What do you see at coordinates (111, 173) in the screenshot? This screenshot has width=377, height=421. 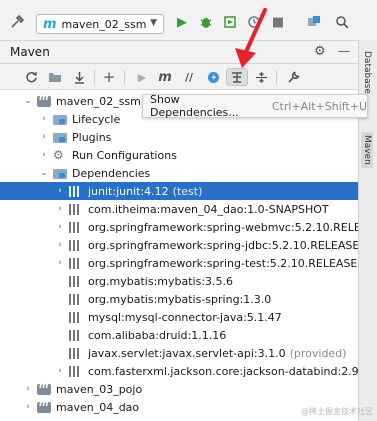 I see `tree-node-label: Dependencies` at bounding box center [111, 173].